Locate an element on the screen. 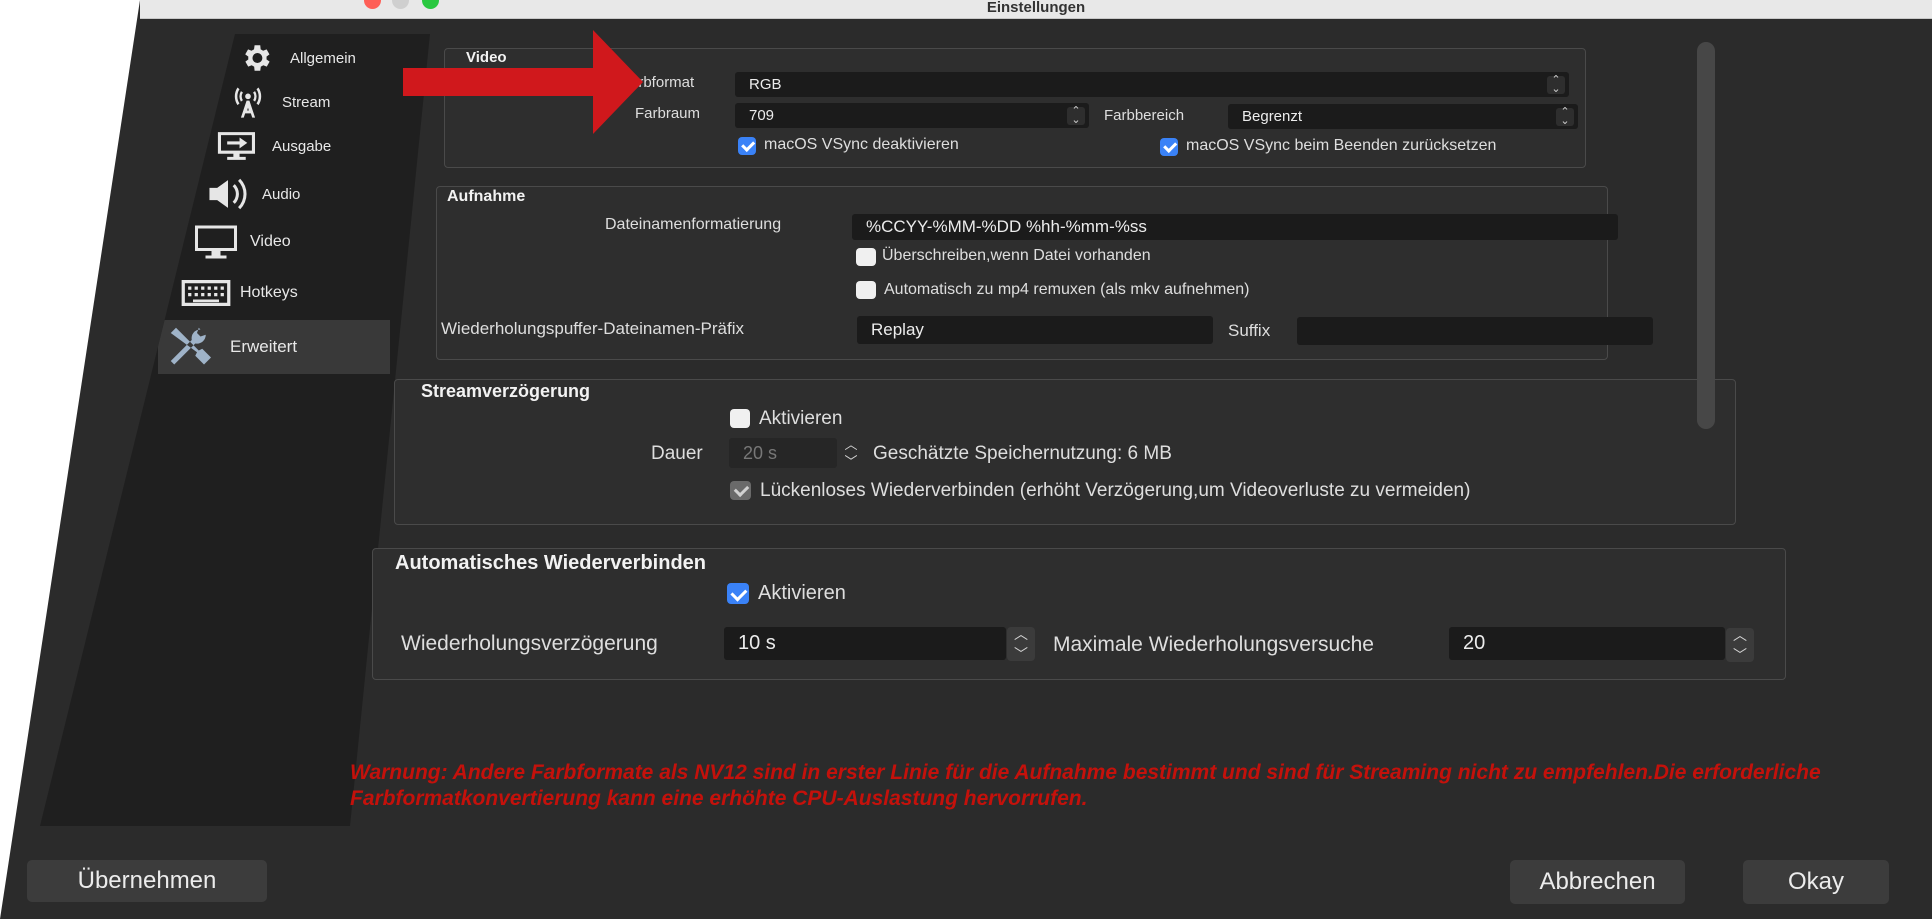  sidebar-item-label: Video is located at coordinates (270, 241).